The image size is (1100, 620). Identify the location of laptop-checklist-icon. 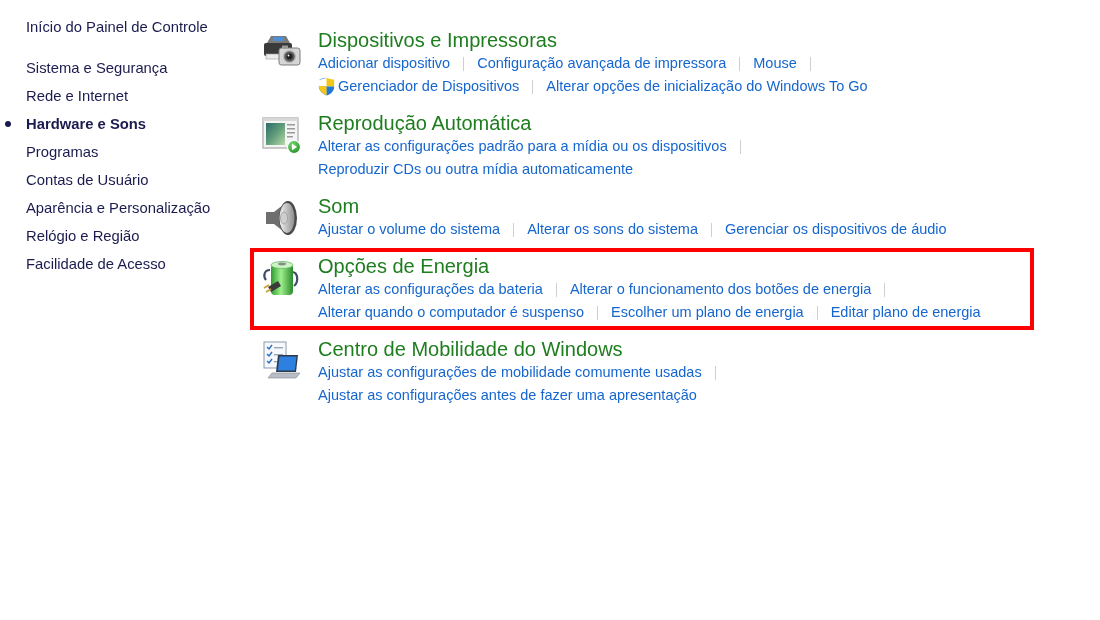
(282, 361).